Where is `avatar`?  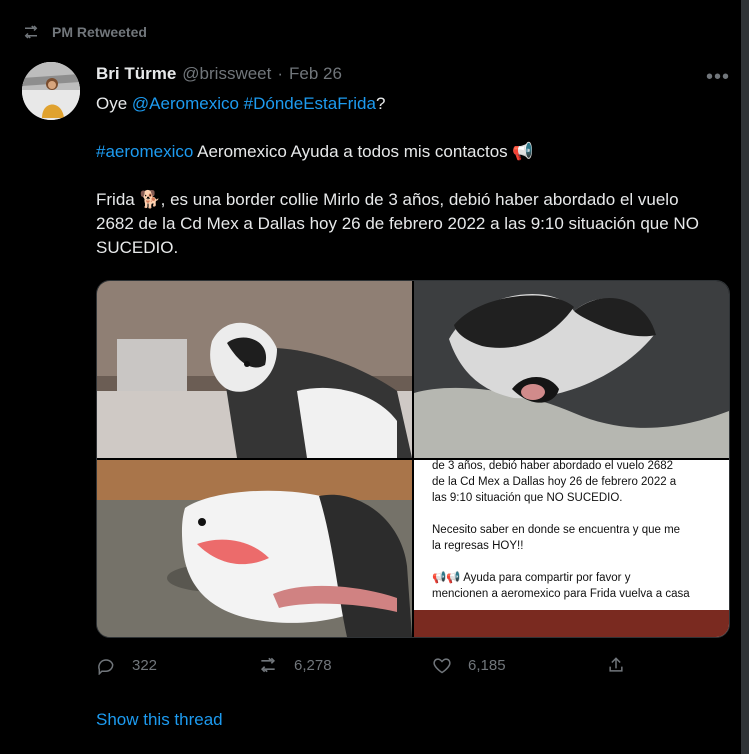
avatar is located at coordinates (51, 91).